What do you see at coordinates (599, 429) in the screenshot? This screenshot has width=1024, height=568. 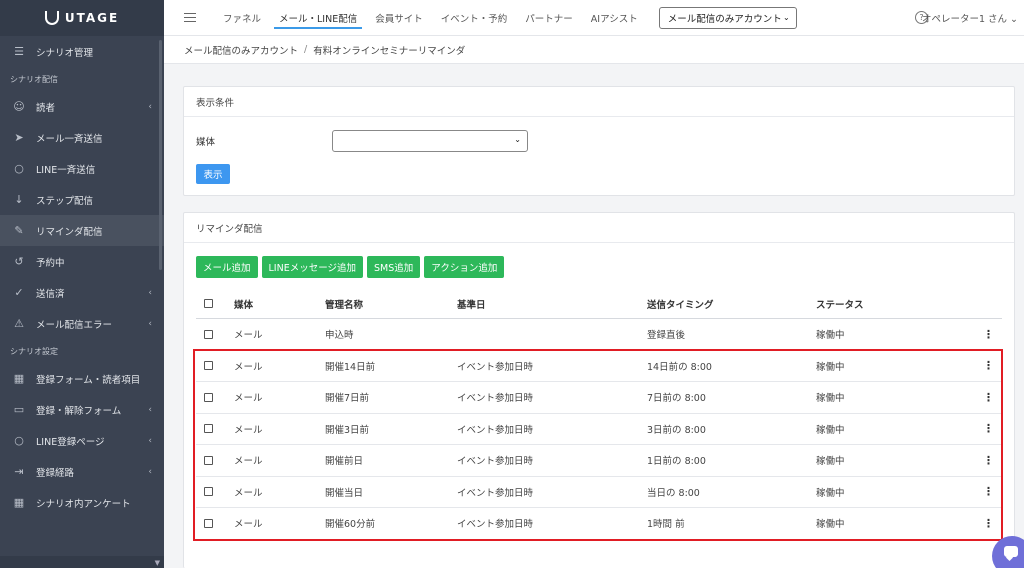 I see `table-row: メール 開催3日前 イベント参加日時 3日前の 8:00 稼働中 ⋮` at bounding box center [599, 429].